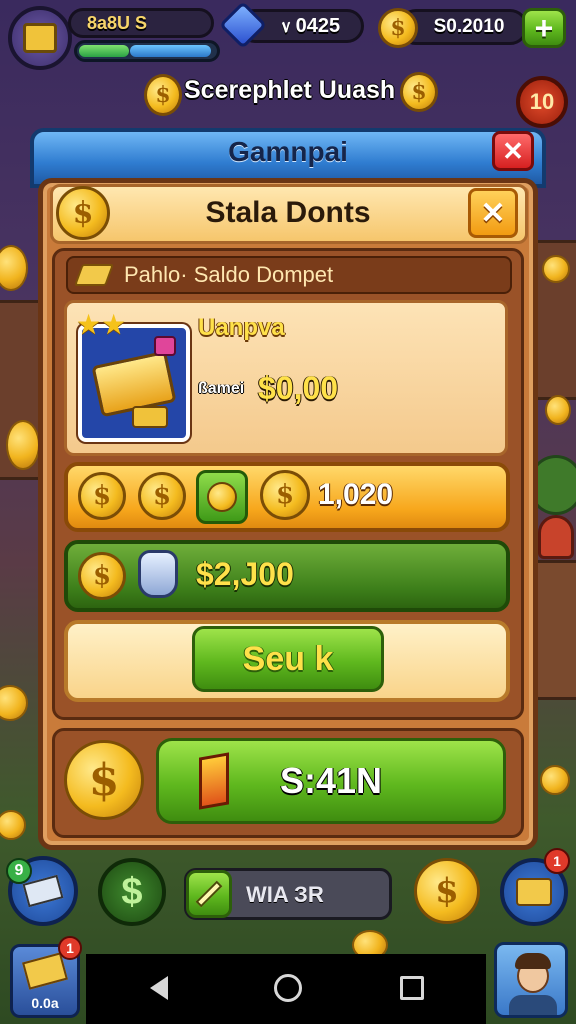 The width and height of the screenshot is (576, 1024). I want to click on section-label: Pahlo· Saldo Dompet, so click(229, 274).